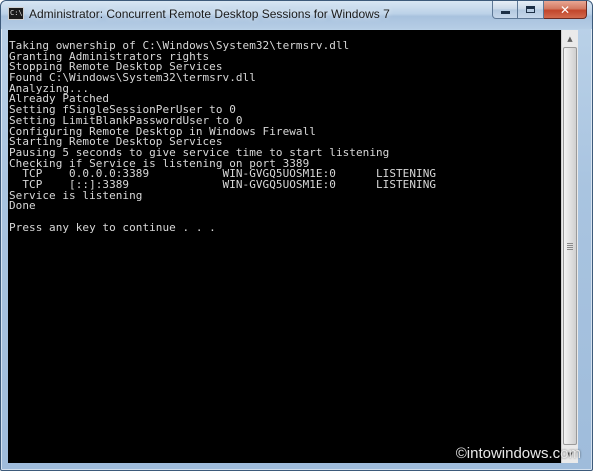  I want to click on minimize-icon, so click(505, 12).